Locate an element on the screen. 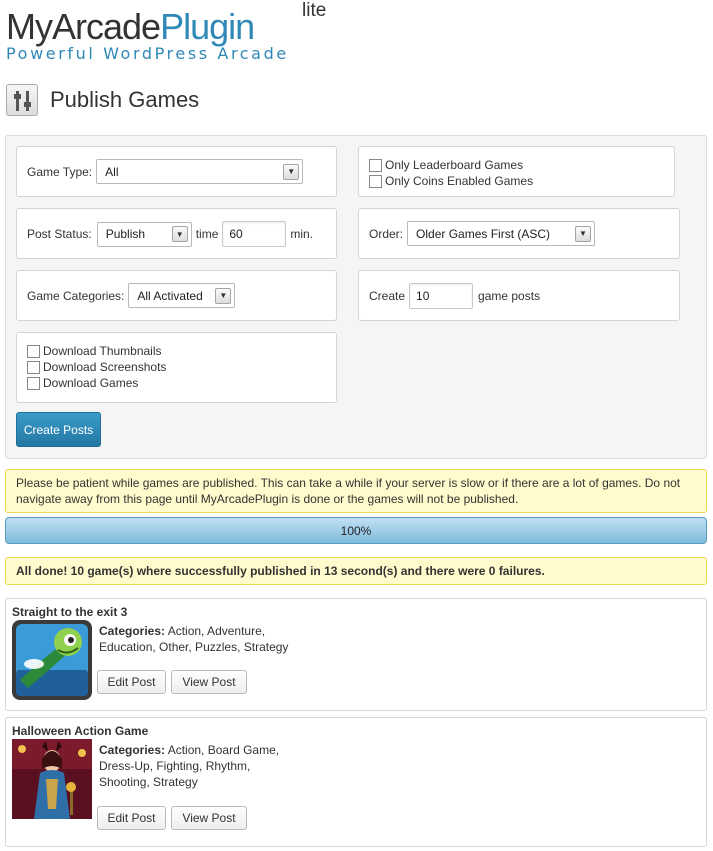 This screenshot has height=851, width=713. only-coins-option: Only Coins Enabled Games is located at coordinates (451, 181).